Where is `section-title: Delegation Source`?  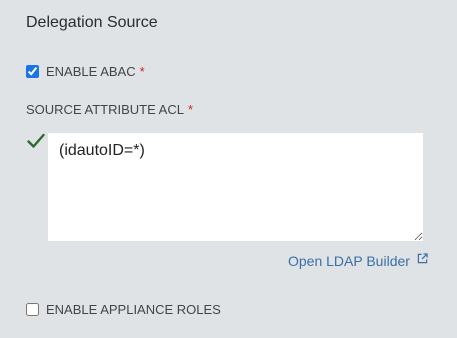 section-title: Delegation Source is located at coordinates (92, 22).